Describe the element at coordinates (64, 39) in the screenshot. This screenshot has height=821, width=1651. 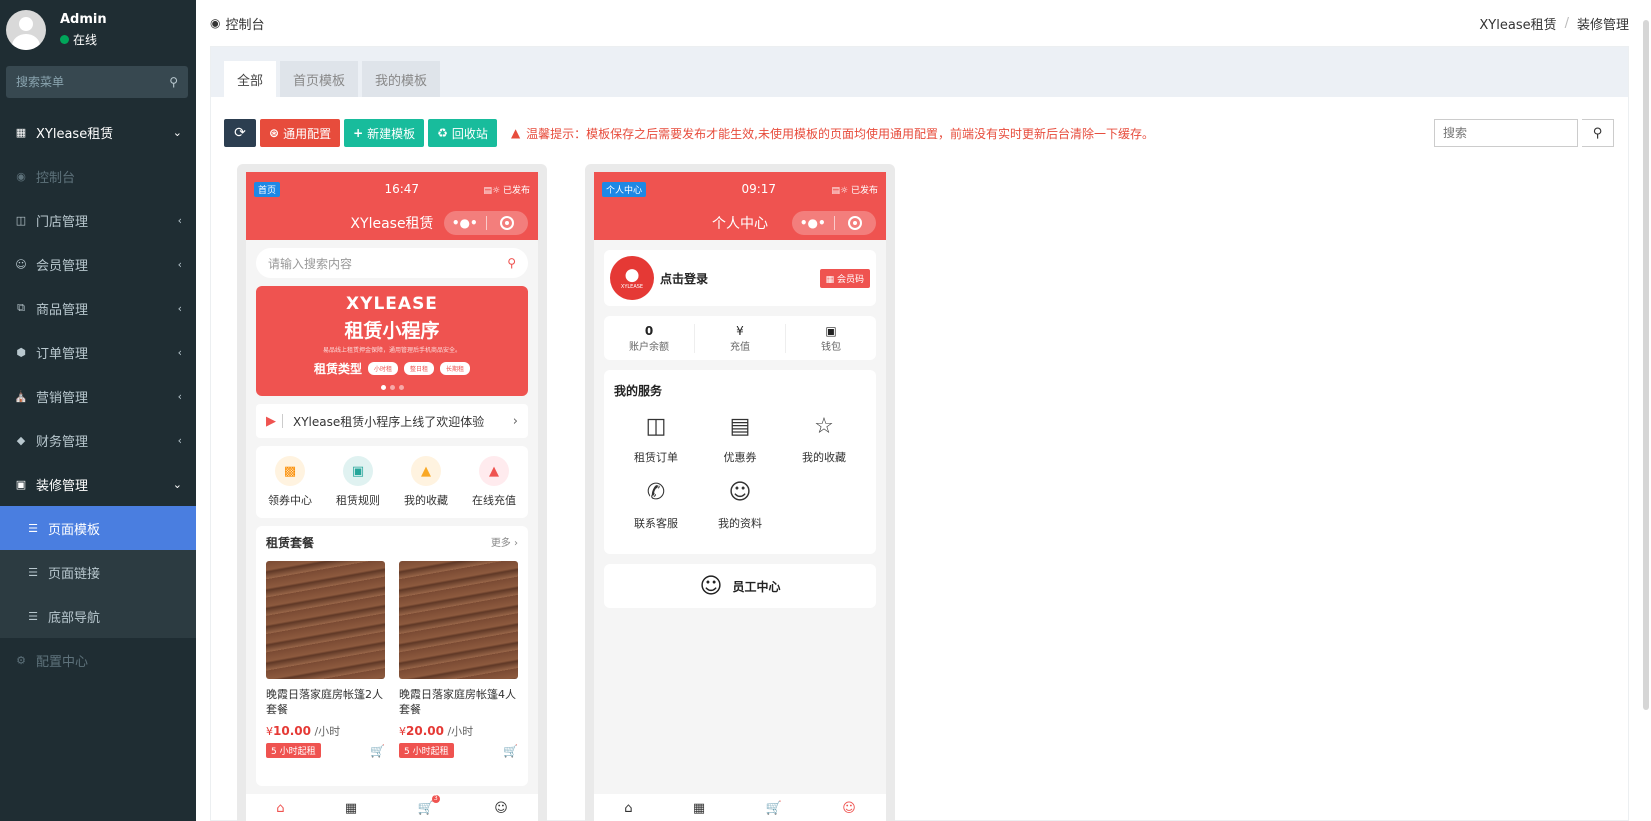
I see `online-status-icon` at that location.